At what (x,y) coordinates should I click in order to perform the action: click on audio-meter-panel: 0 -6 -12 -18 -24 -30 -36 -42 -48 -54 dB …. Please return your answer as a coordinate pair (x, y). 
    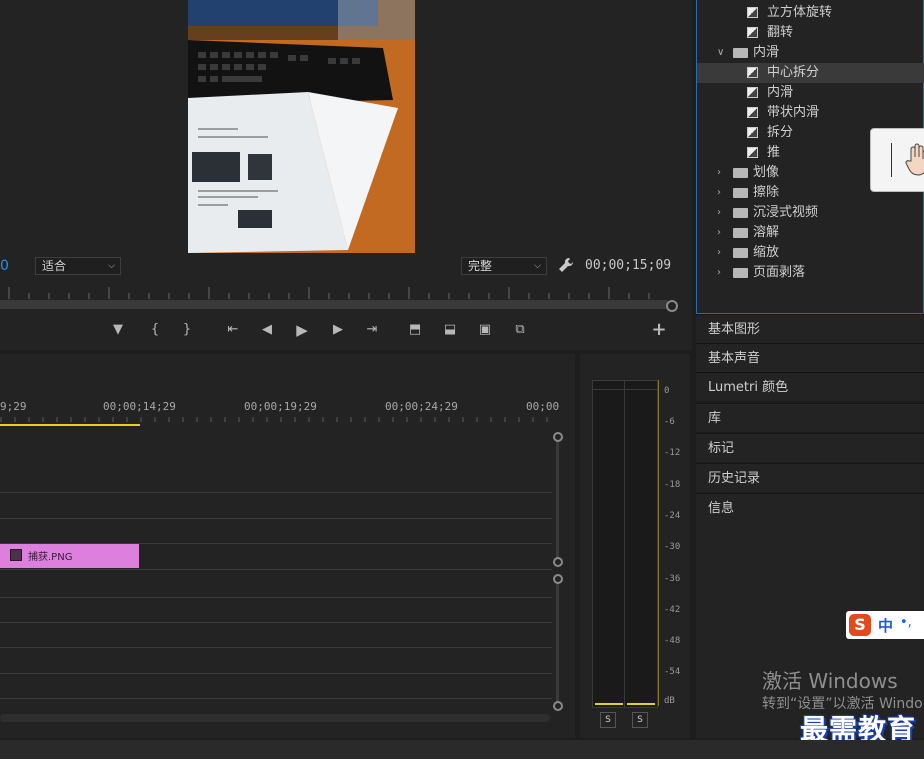
    Looking at the image, I should click on (635, 546).